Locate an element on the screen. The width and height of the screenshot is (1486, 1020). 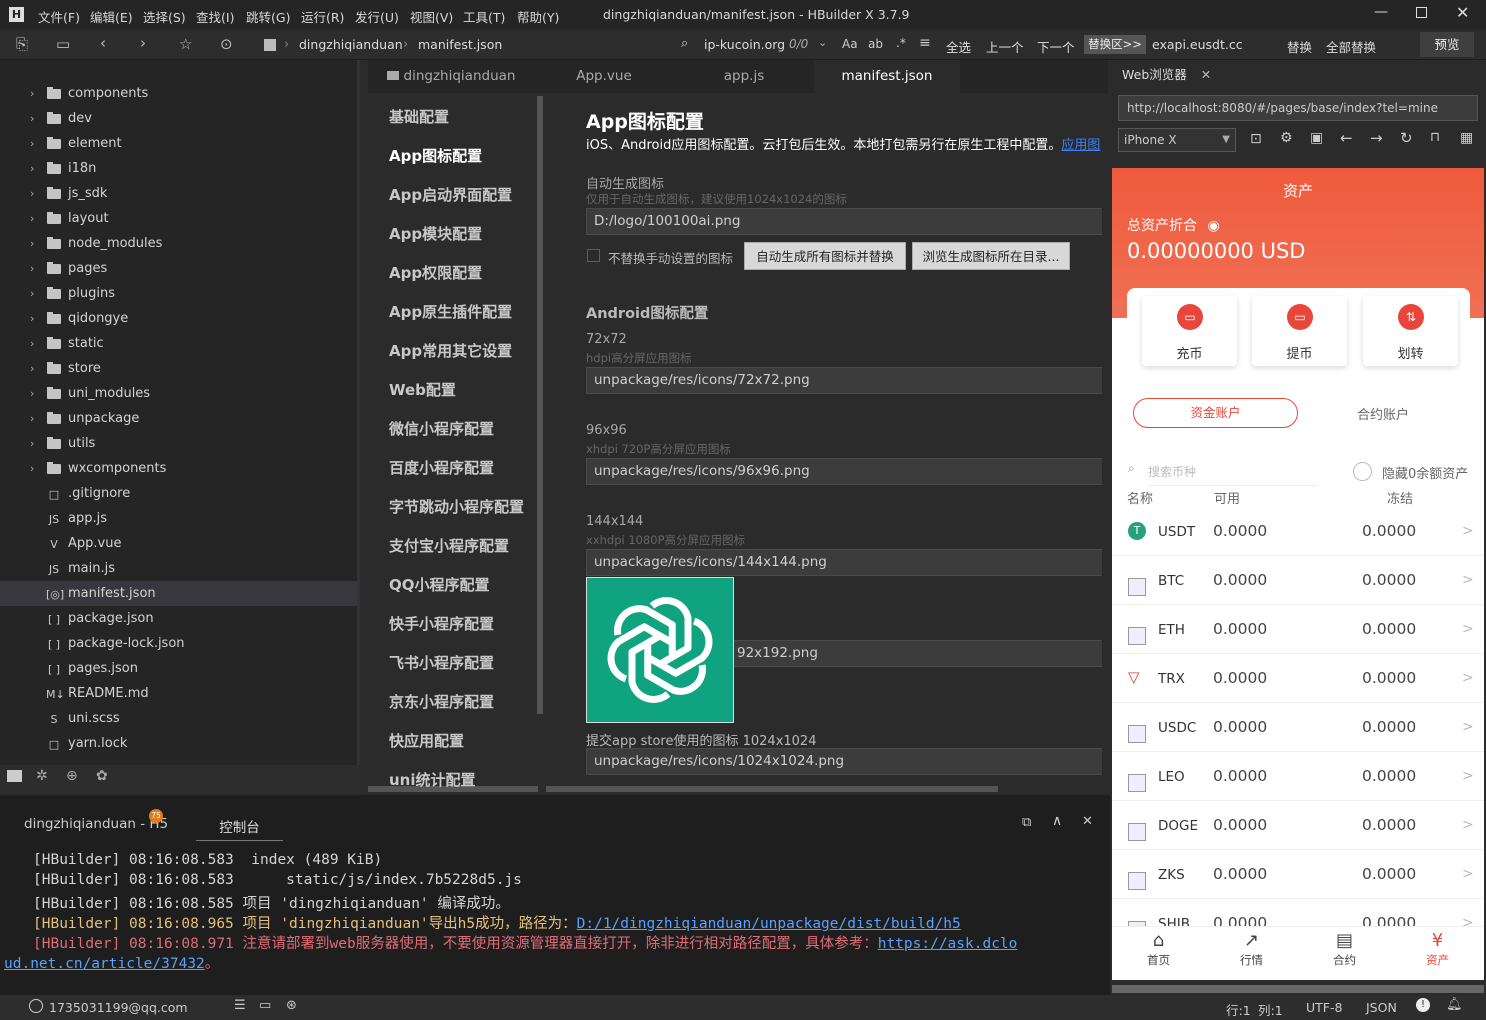
contract-account-tab: 合约账户 is located at coordinates (1383, 413).